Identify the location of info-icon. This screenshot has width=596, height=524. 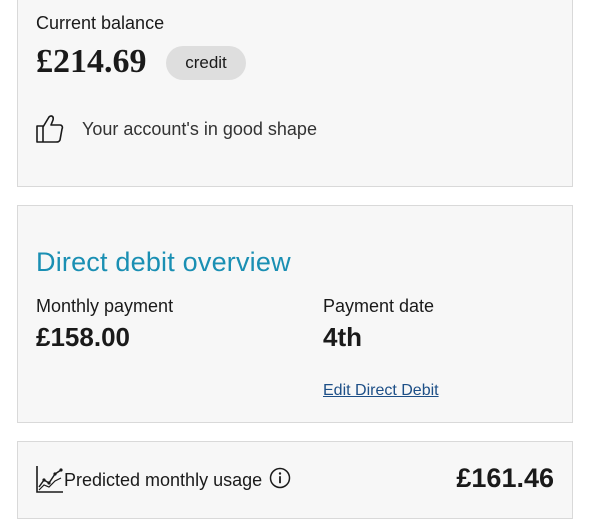
(280, 478).